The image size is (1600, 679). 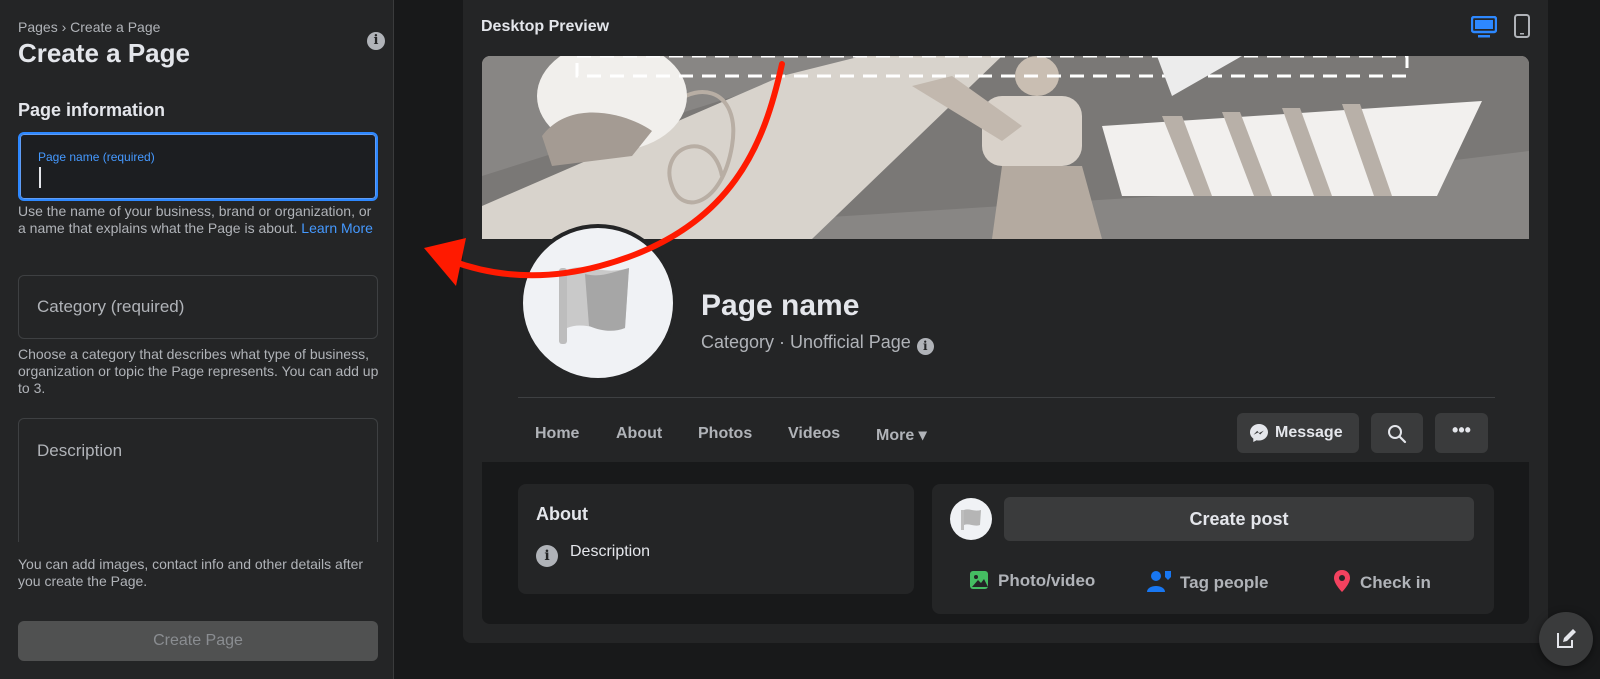 I want to click on create-page-button: Create Page, so click(x=198, y=641).